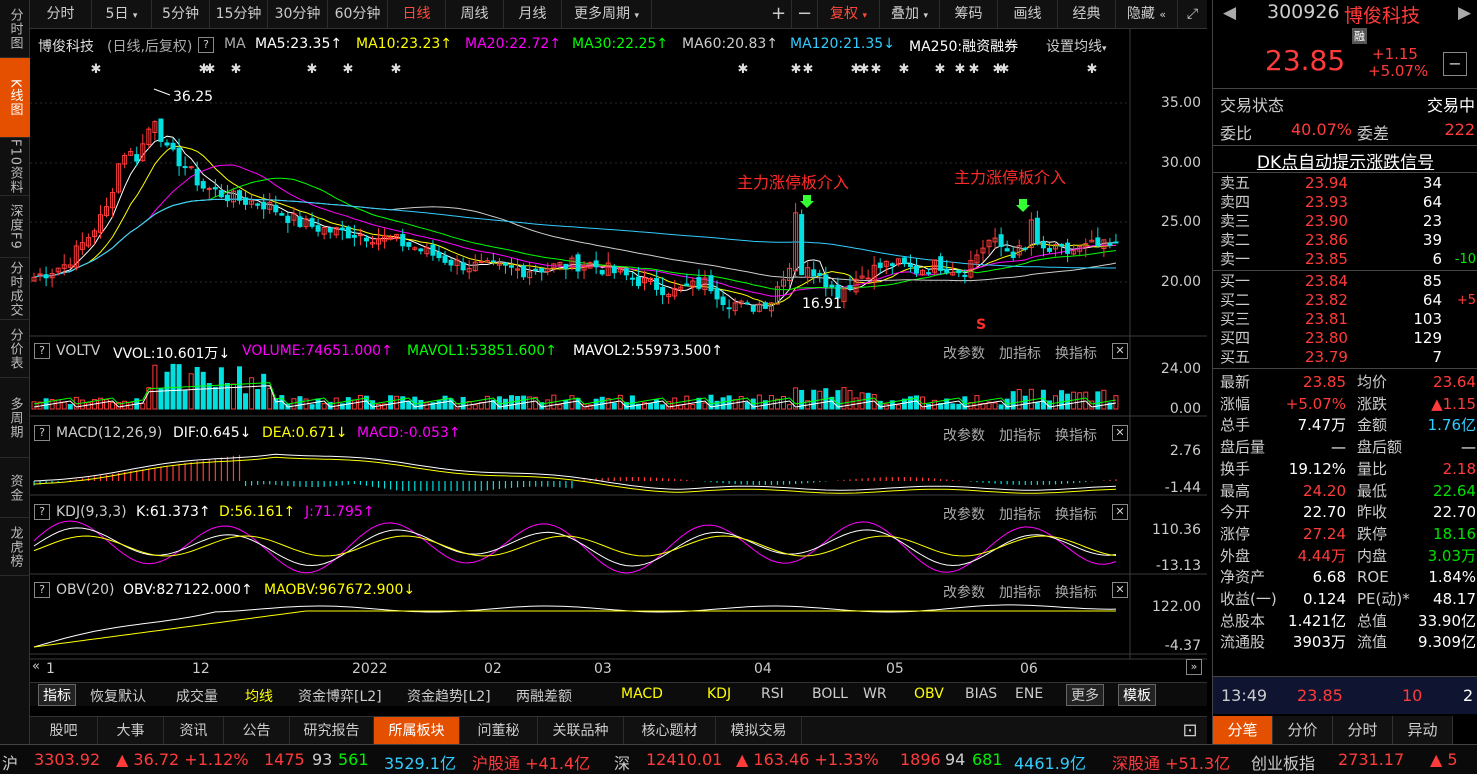 The width and height of the screenshot is (1477, 774). What do you see at coordinates (1243, 730) in the screenshot?
I see `quote-tab: 分笔` at bounding box center [1243, 730].